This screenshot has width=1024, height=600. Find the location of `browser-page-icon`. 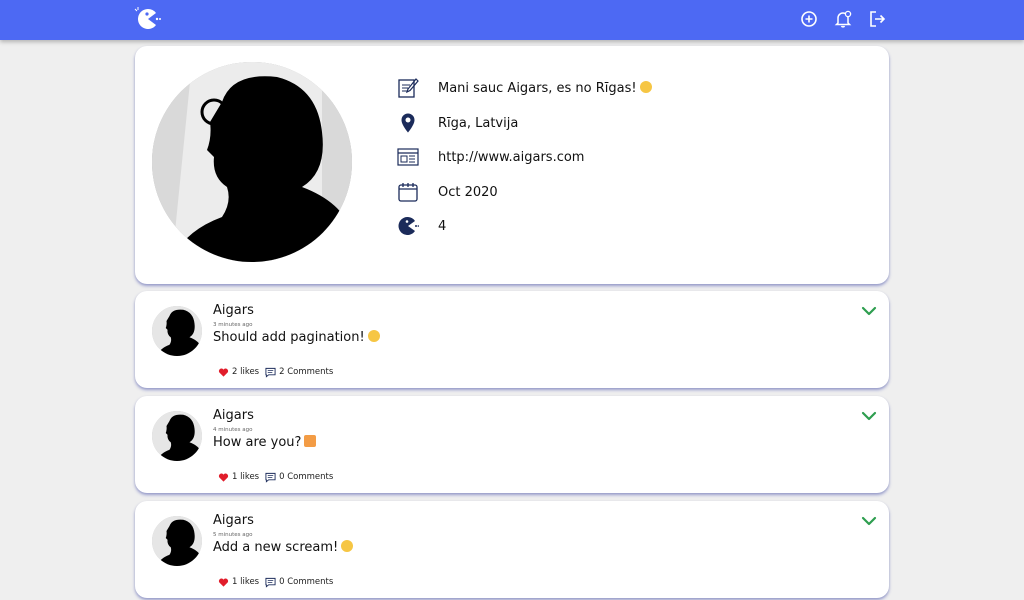

browser-page-icon is located at coordinates (408, 157).